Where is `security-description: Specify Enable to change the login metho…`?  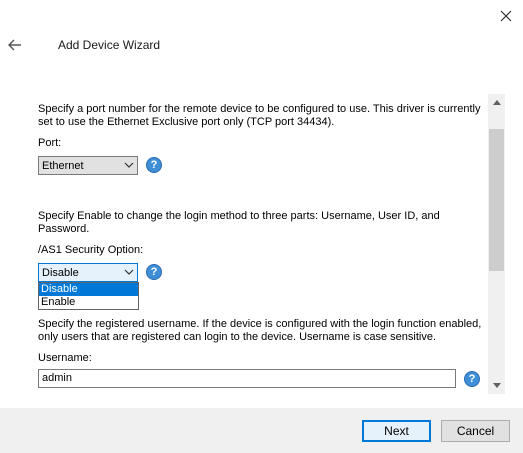 security-description: Specify Enable to change the login metho… is located at coordinates (239, 222).